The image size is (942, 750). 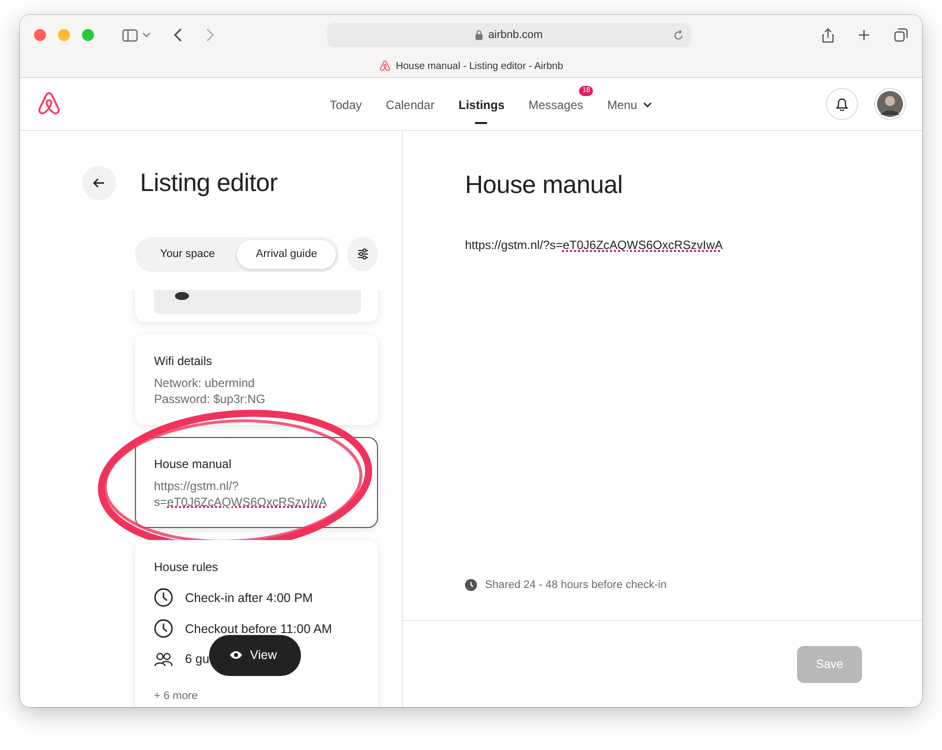 I want to click on sidebar-icon, so click(x=130, y=35).